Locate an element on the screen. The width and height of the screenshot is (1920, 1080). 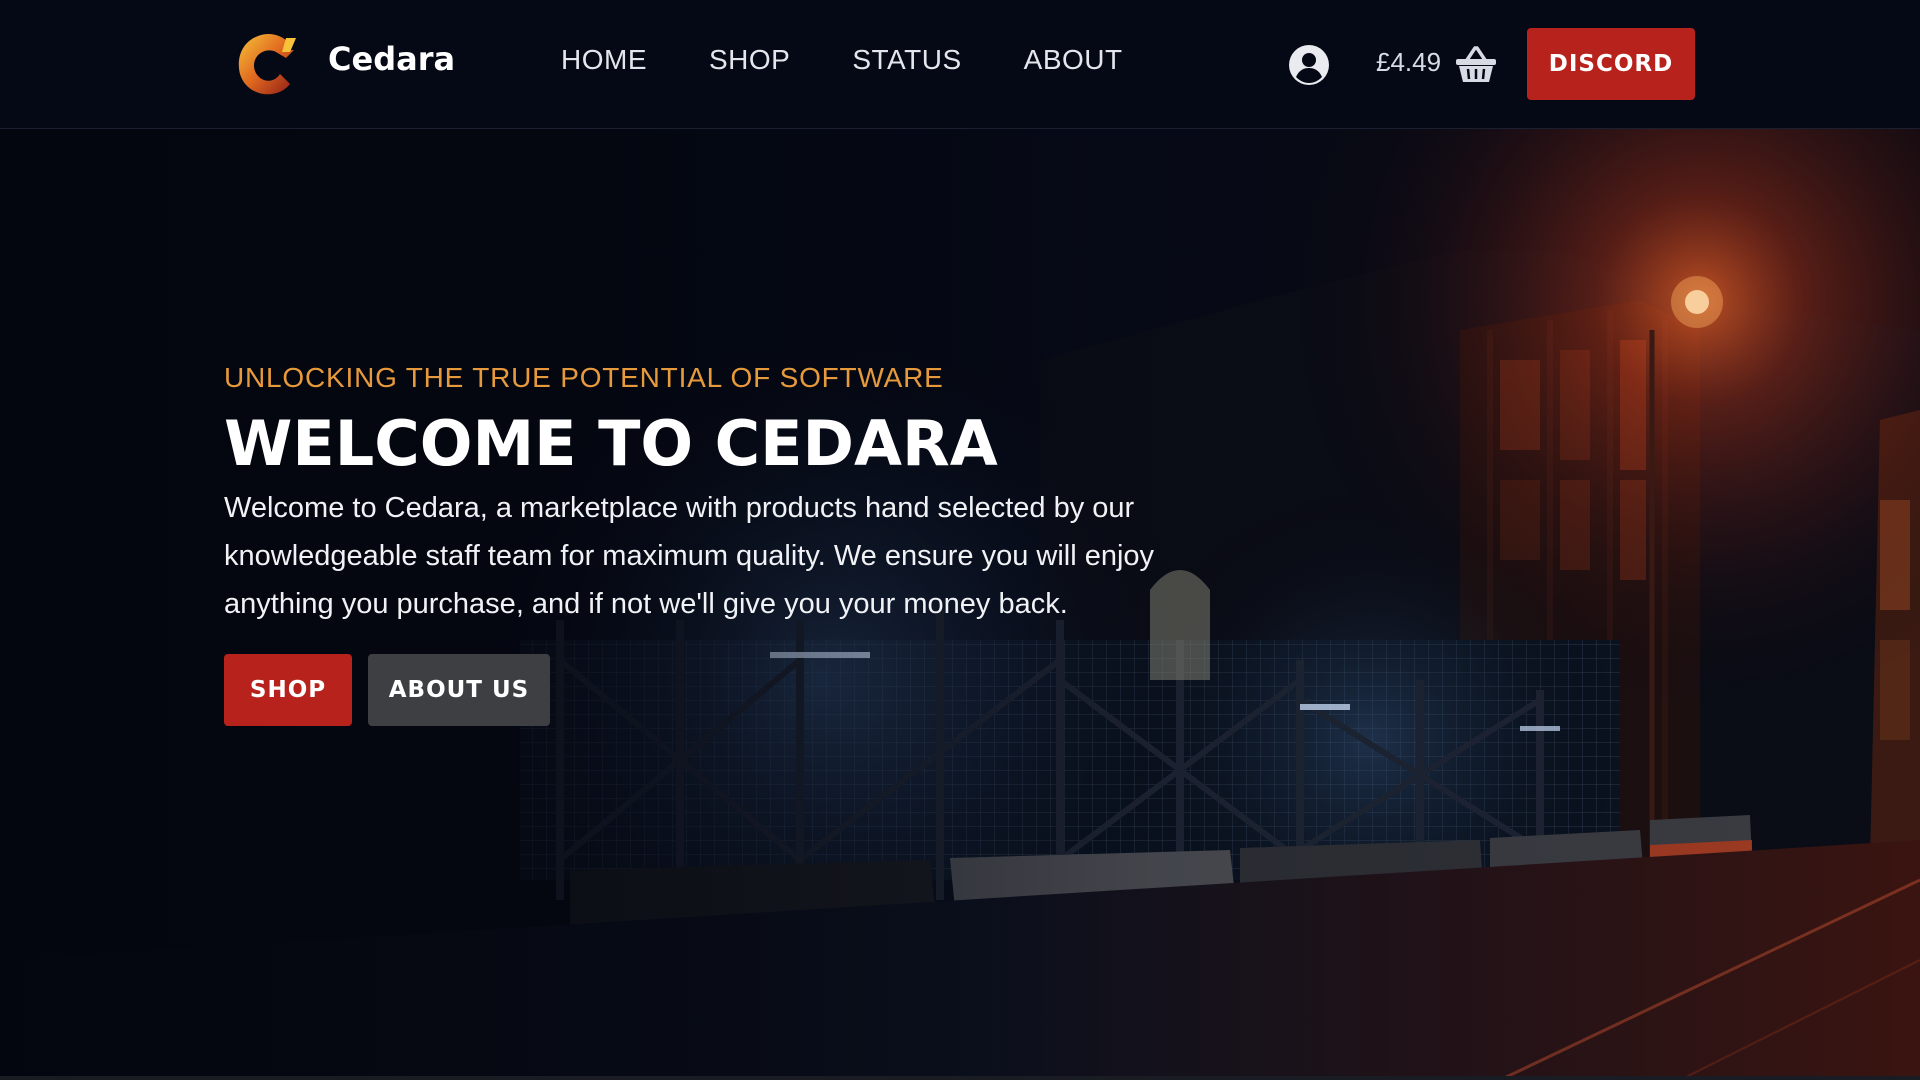
main-nav: HOME SHOP STATUS ABOUT is located at coordinates (873, 60).